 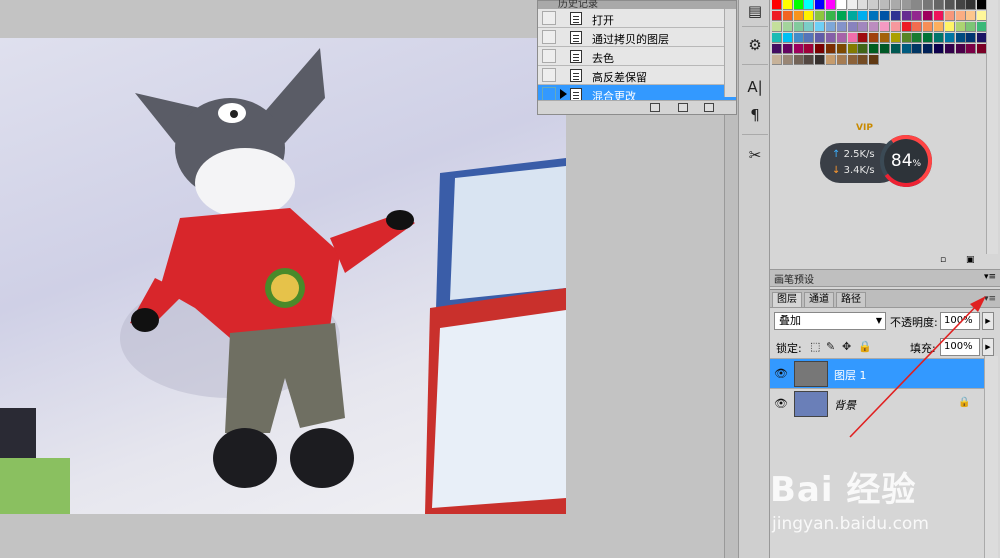 I want to click on visibility-eye-icon: 👁, so click(x=781, y=403).